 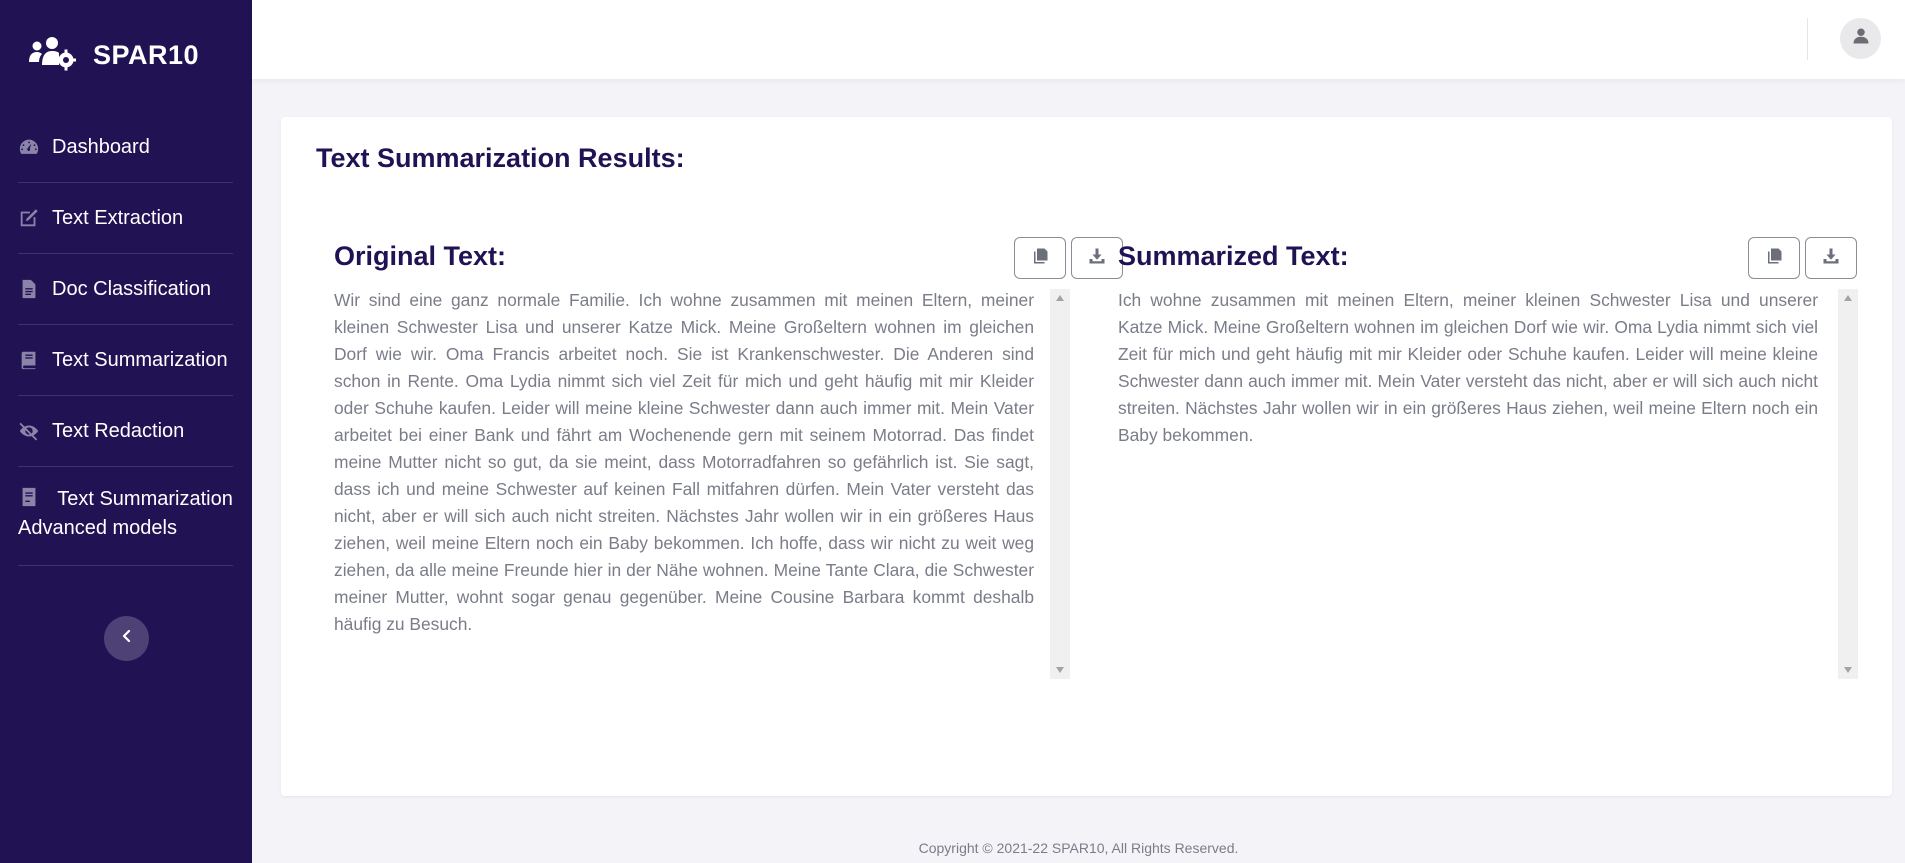 I want to click on sidebar-item-label: Dashboard, so click(x=101, y=146).